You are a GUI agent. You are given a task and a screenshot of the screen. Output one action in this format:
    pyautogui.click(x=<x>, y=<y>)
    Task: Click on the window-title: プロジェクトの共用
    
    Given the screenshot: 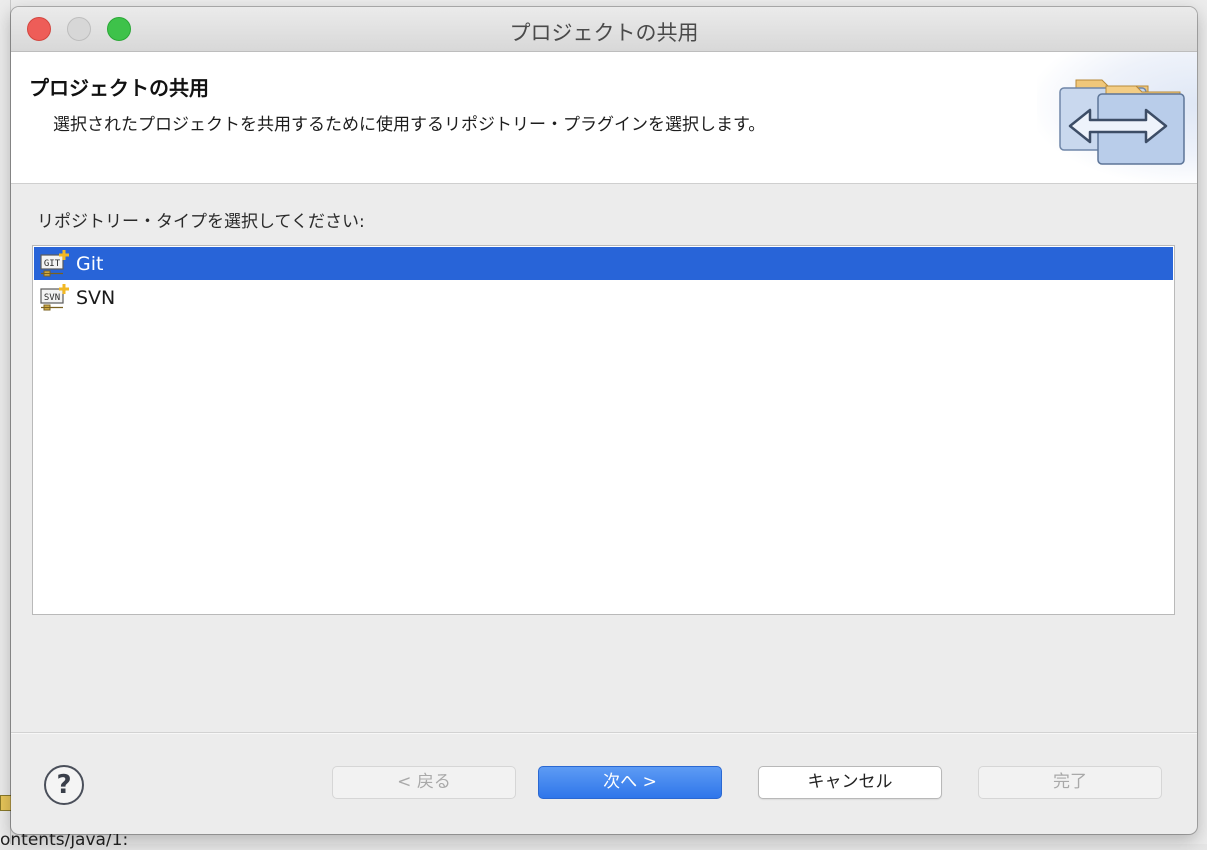 What is the action you would take?
    pyautogui.click(x=604, y=33)
    